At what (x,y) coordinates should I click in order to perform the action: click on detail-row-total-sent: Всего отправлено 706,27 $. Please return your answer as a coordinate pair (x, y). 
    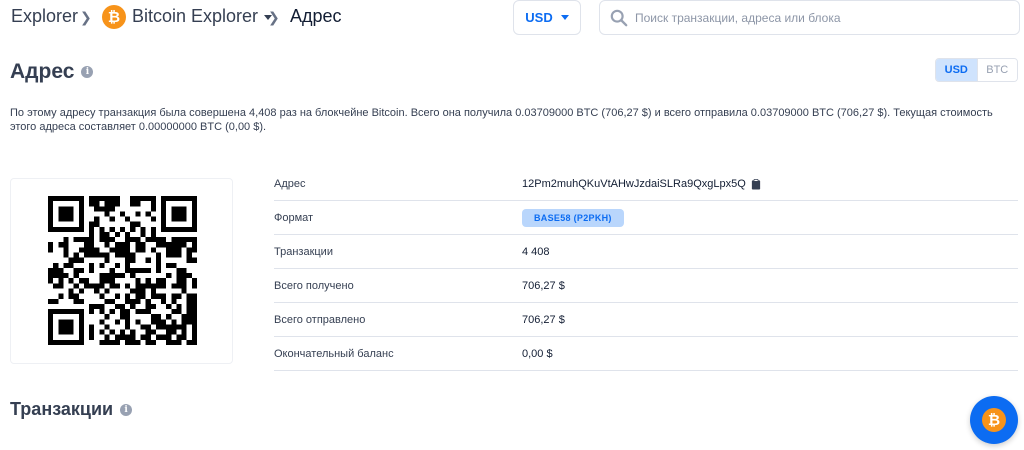
    Looking at the image, I should click on (646, 320).